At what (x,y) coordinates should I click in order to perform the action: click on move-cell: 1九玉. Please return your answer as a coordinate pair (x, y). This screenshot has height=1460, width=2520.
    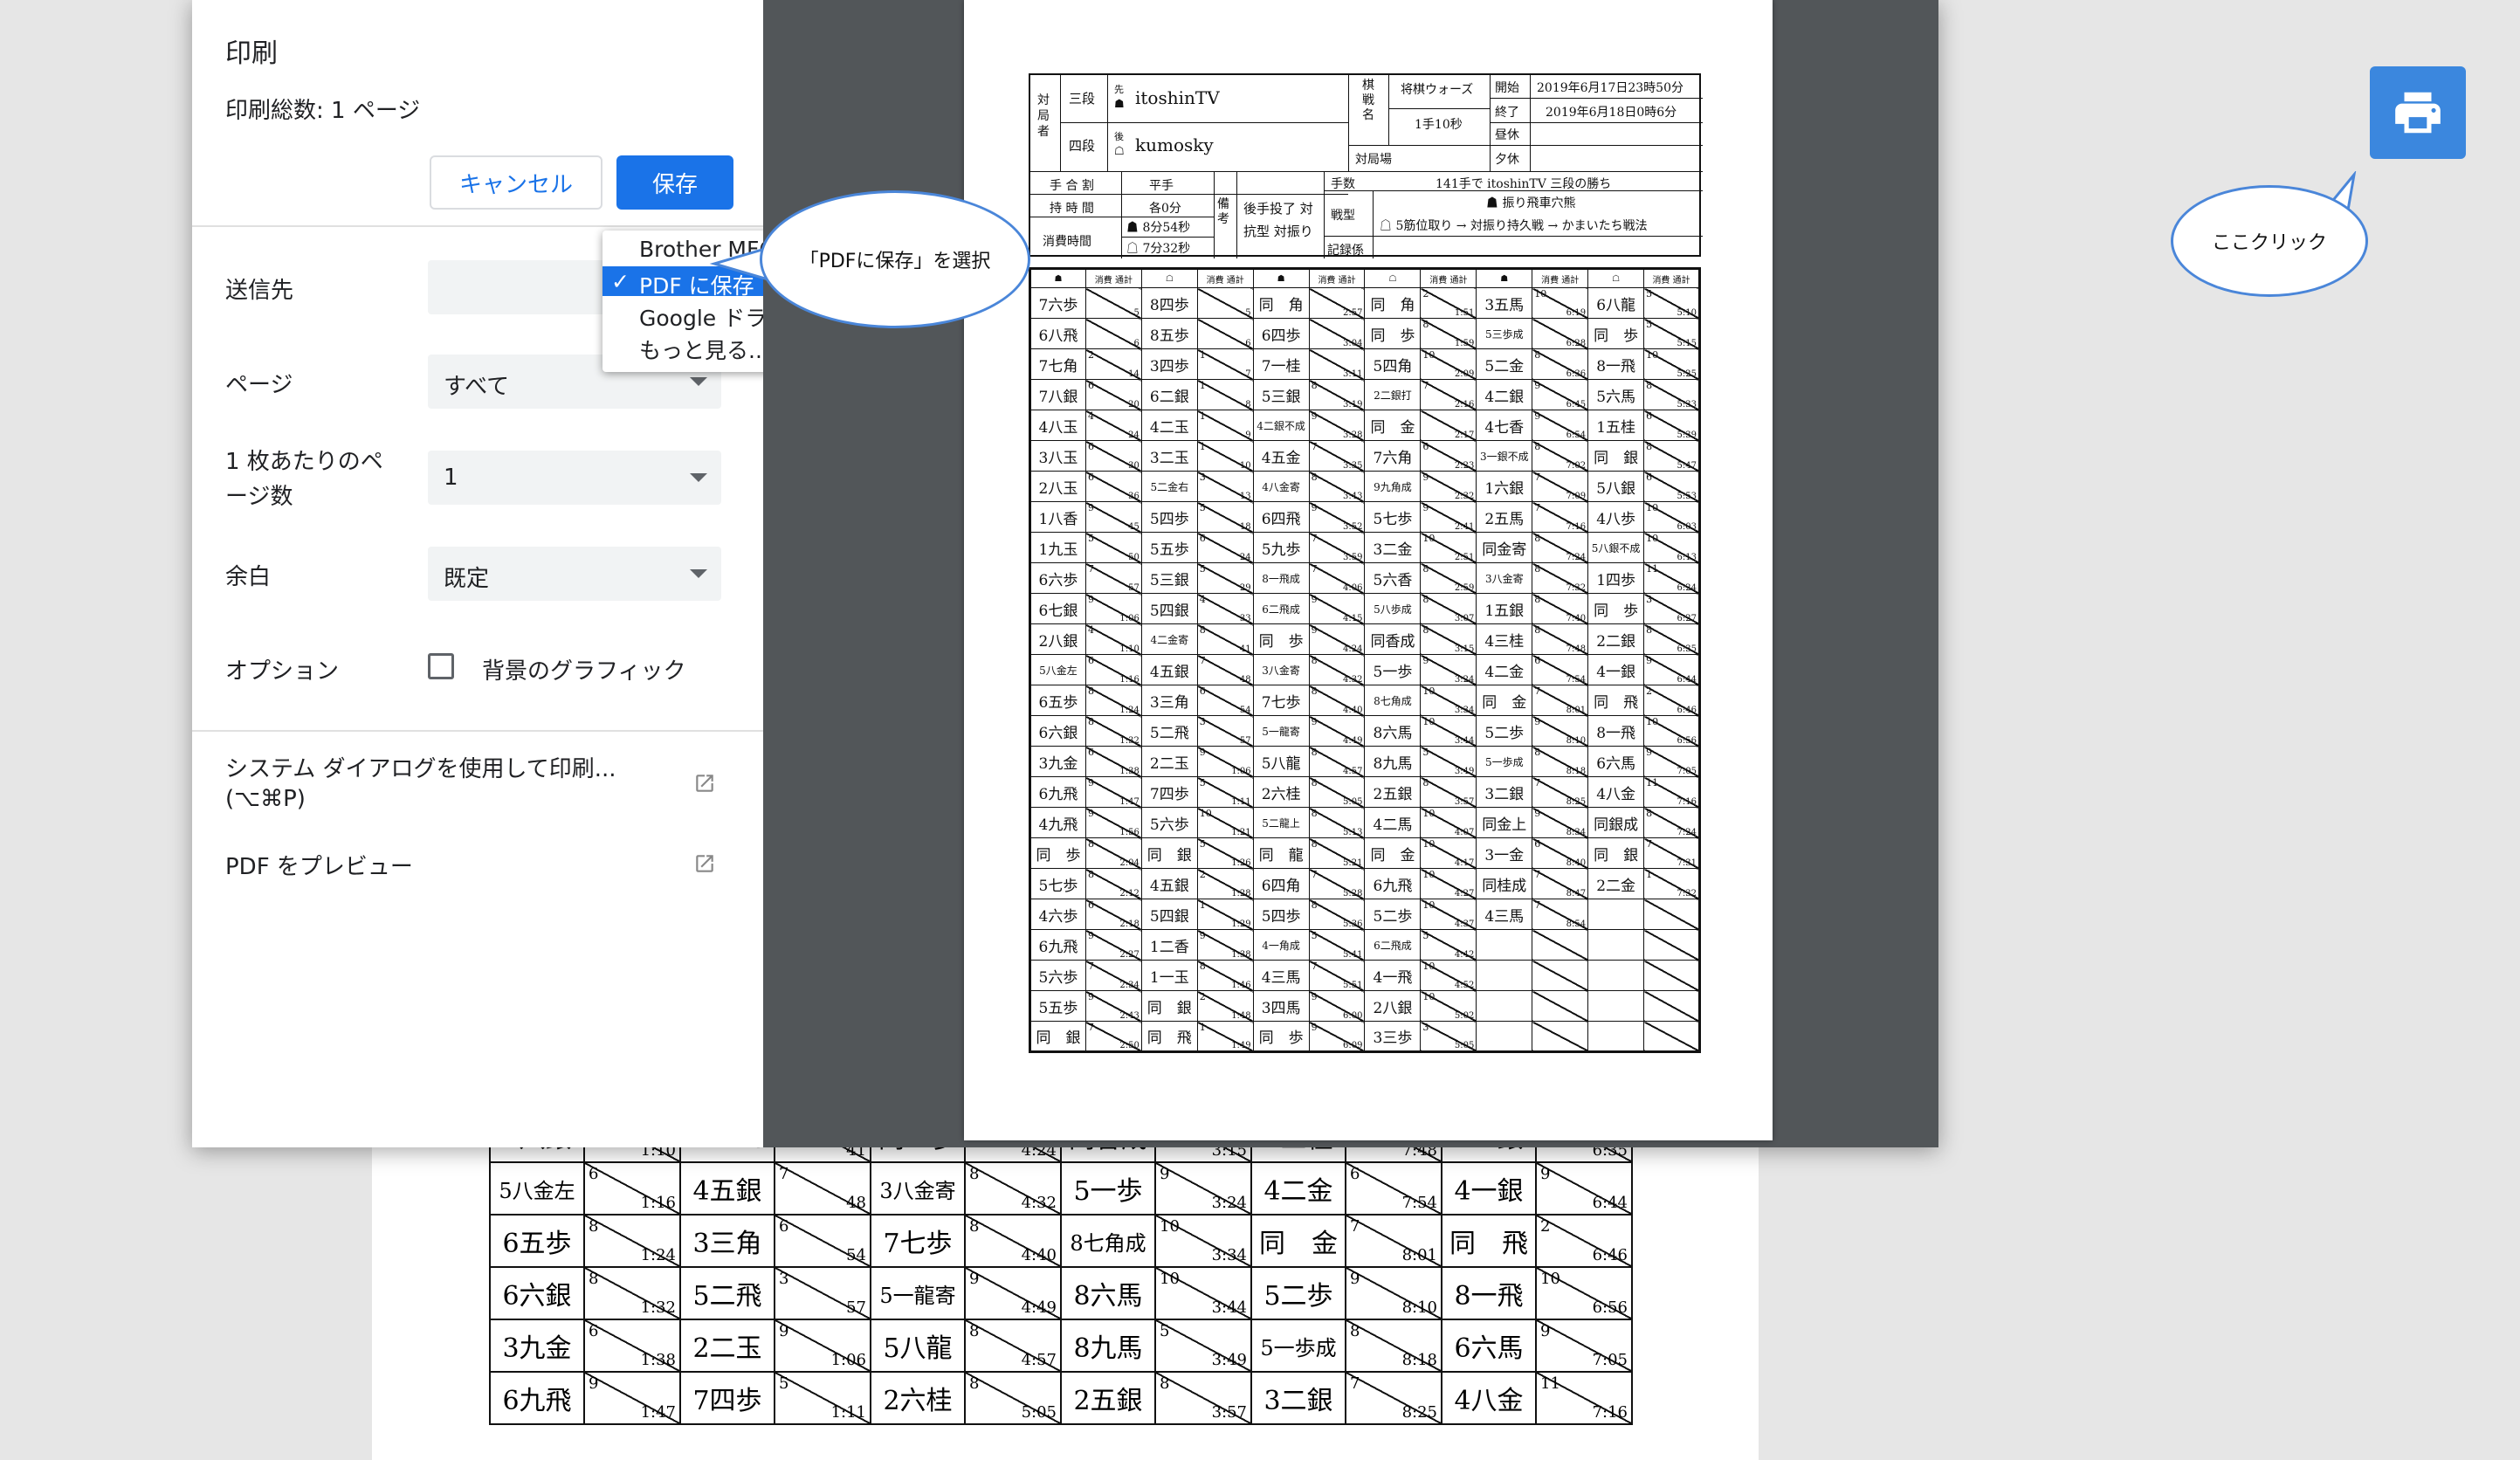
    Looking at the image, I should click on (1057, 547).